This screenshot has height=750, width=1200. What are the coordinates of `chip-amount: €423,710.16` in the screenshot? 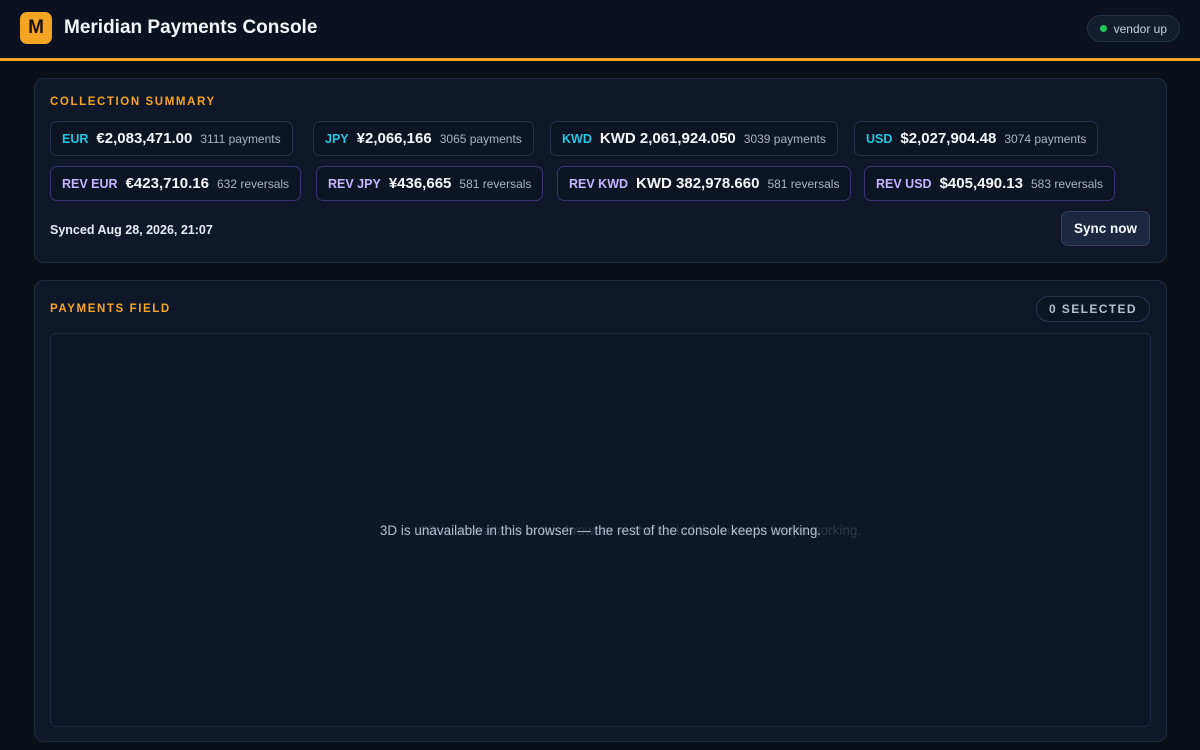 It's located at (167, 183).